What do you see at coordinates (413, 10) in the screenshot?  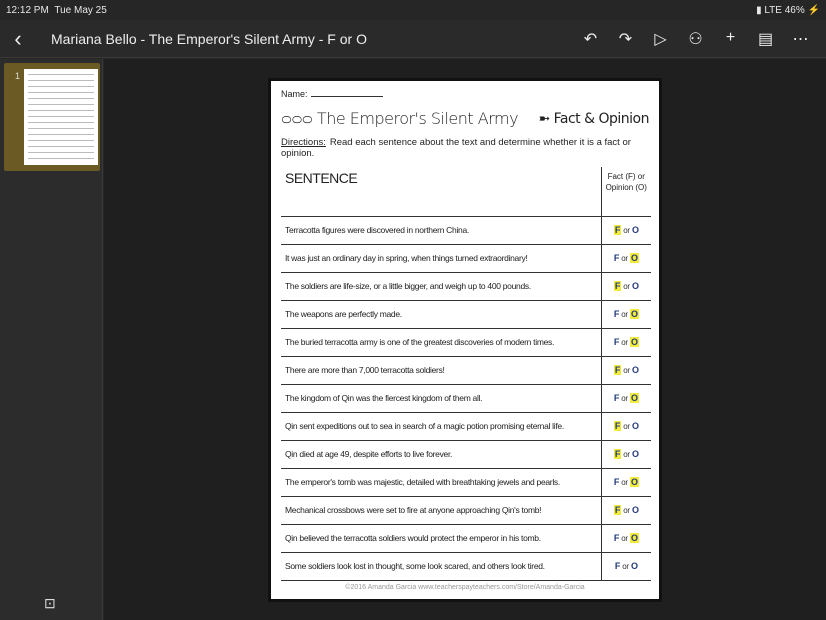 I see `status-bar: 12:12 PM Tue May 25 ▮ LTE 46% ⚡` at bounding box center [413, 10].